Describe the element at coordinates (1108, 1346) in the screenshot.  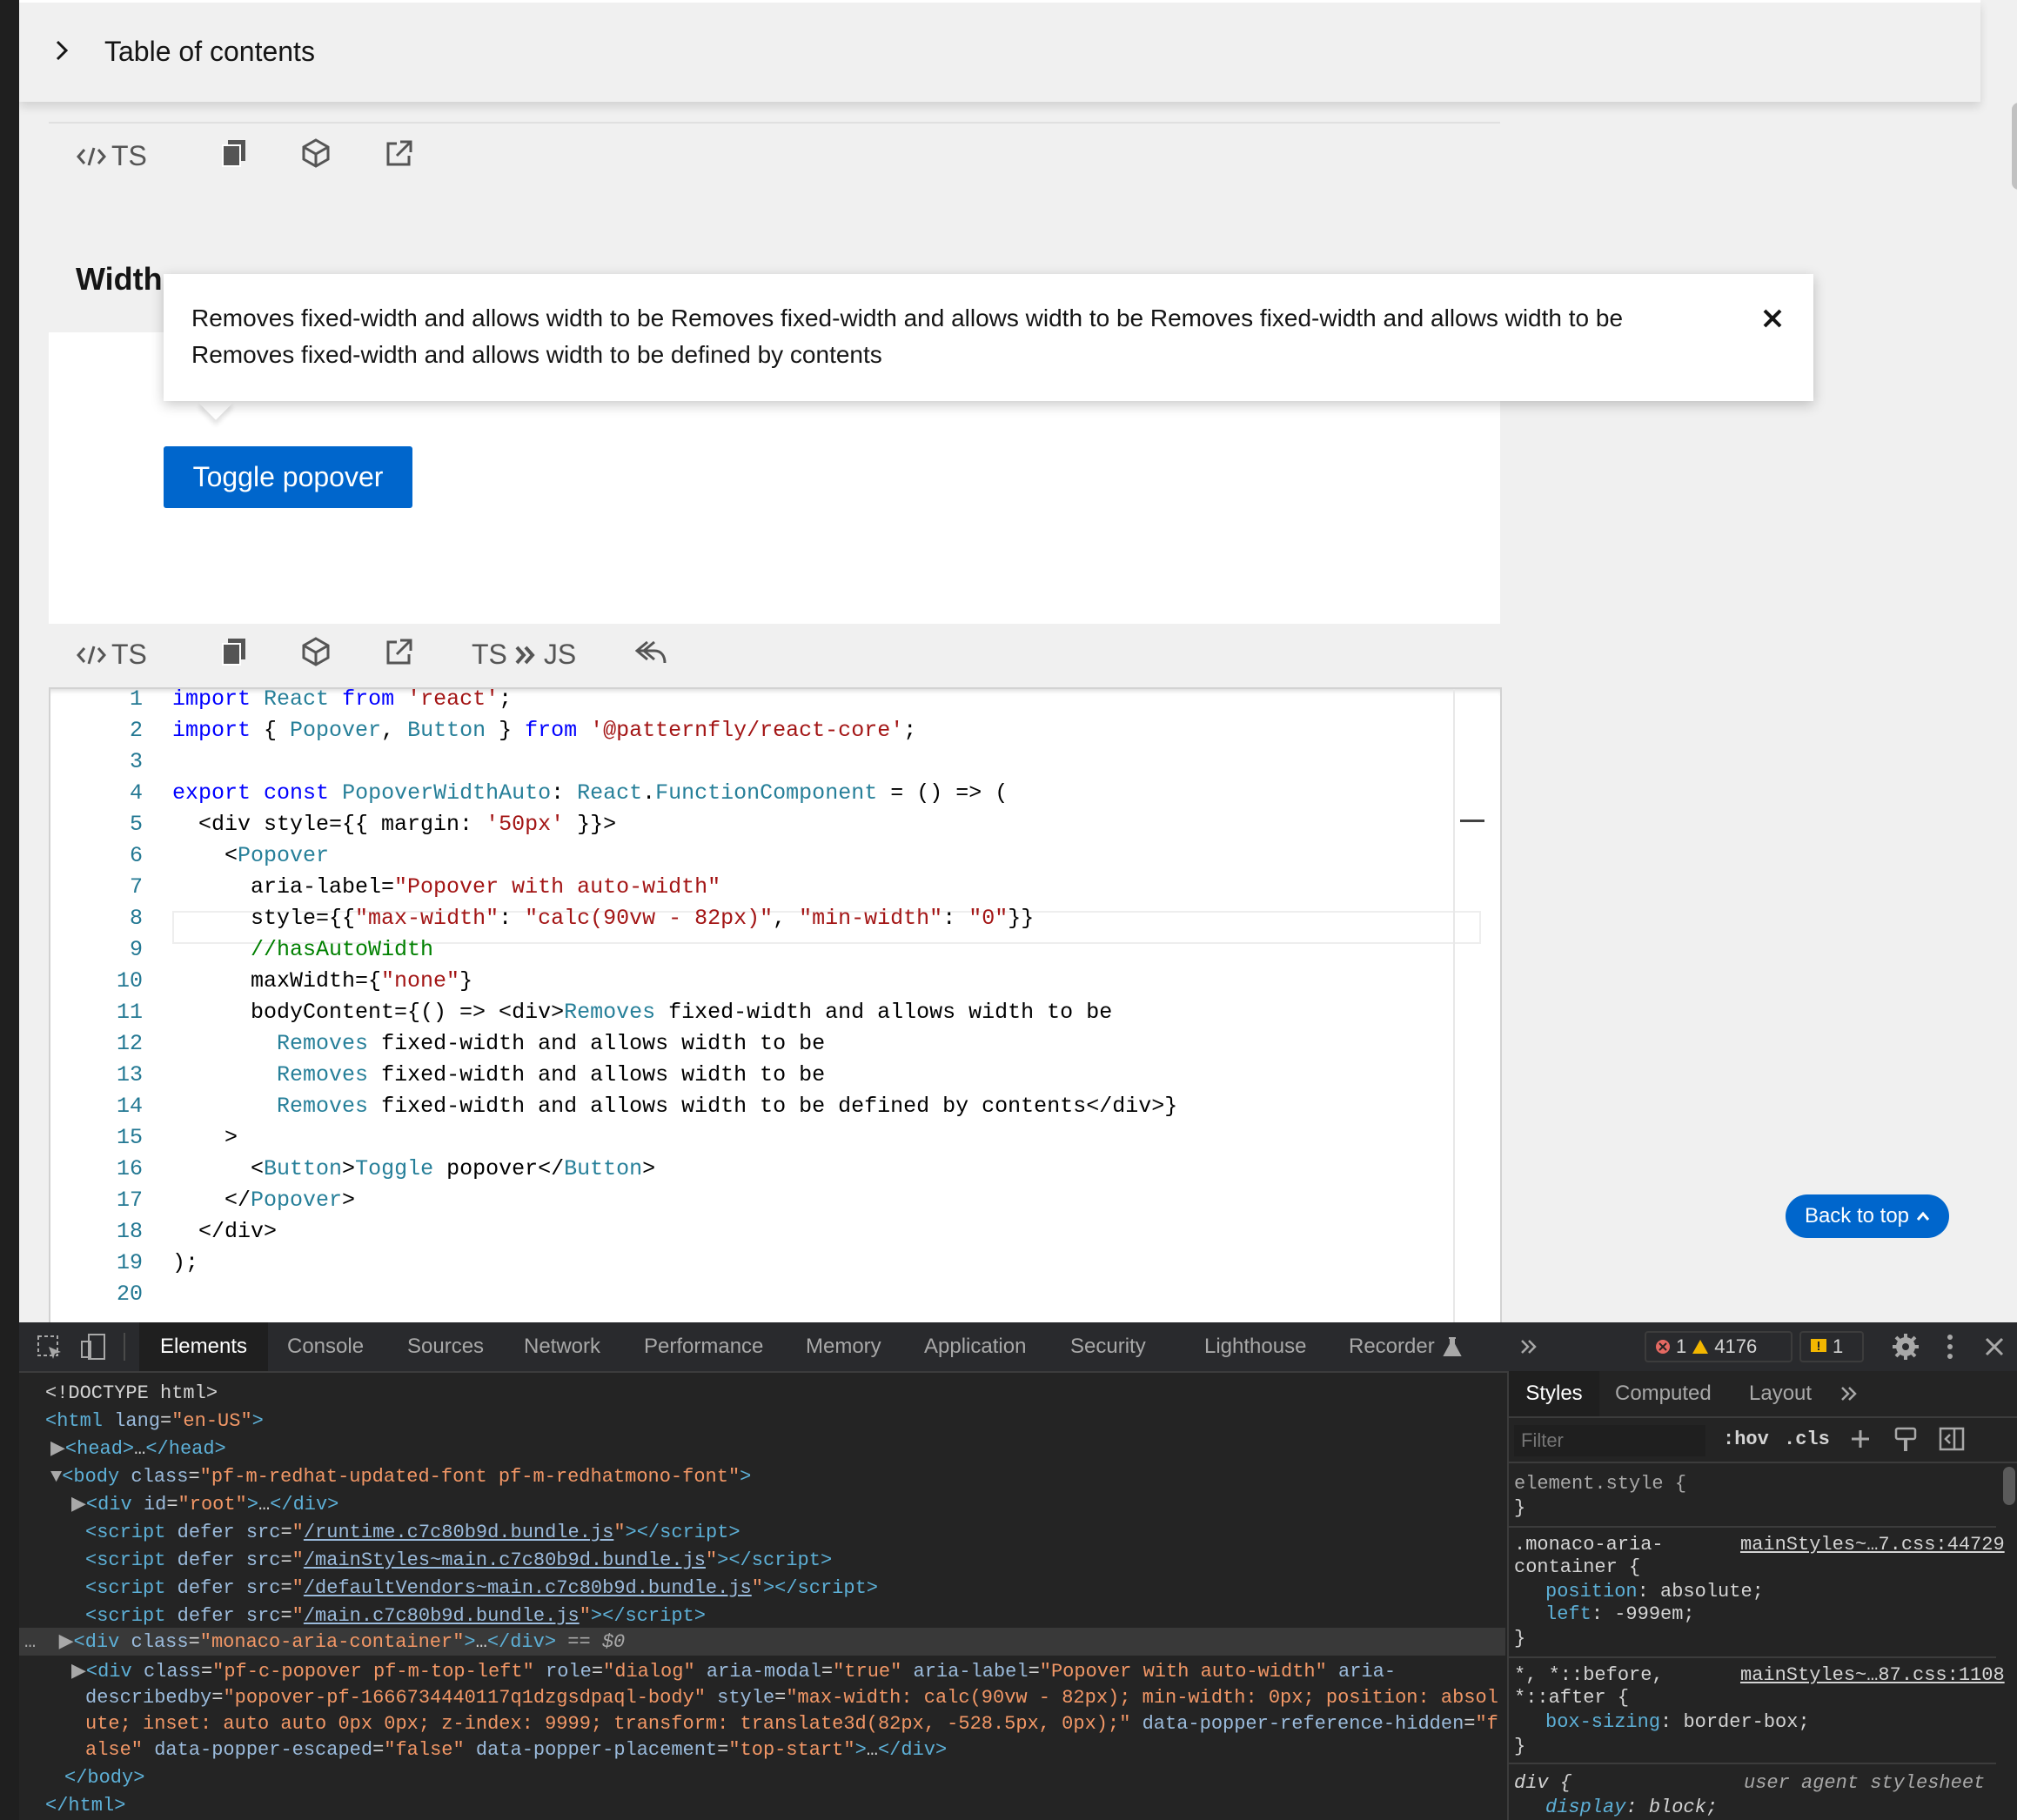
I see `tab-security: Security` at that location.